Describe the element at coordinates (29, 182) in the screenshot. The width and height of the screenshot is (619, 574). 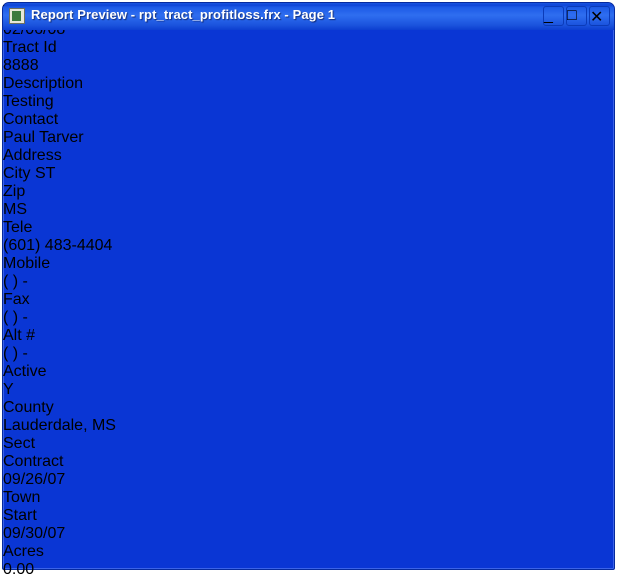
I see `city-st-zip-label: City ST Zip` at that location.